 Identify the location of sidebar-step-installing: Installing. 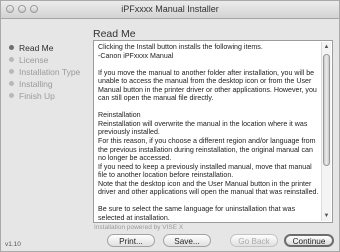
(31, 84).